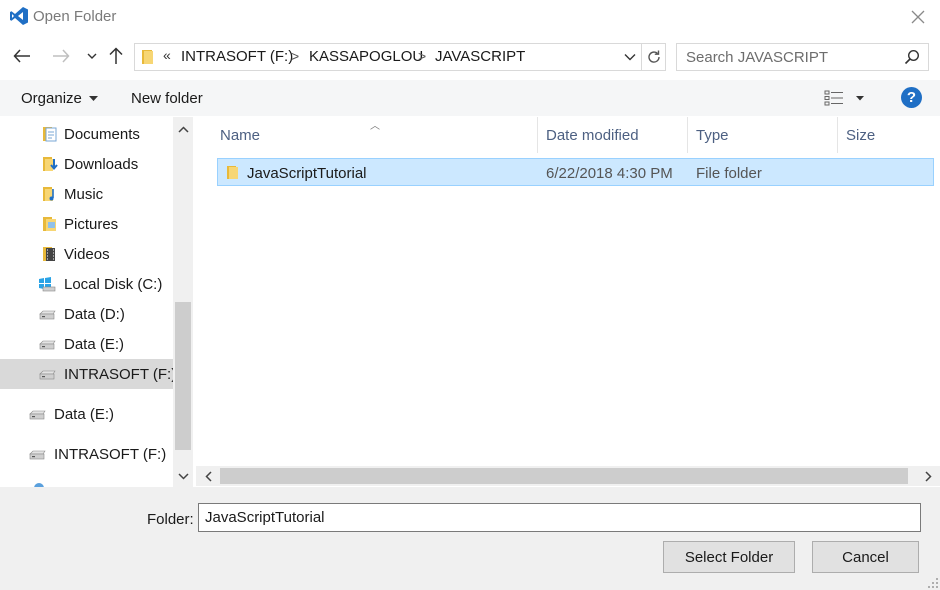 The height and width of the screenshot is (590, 940). I want to click on close-button, so click(918, 17).